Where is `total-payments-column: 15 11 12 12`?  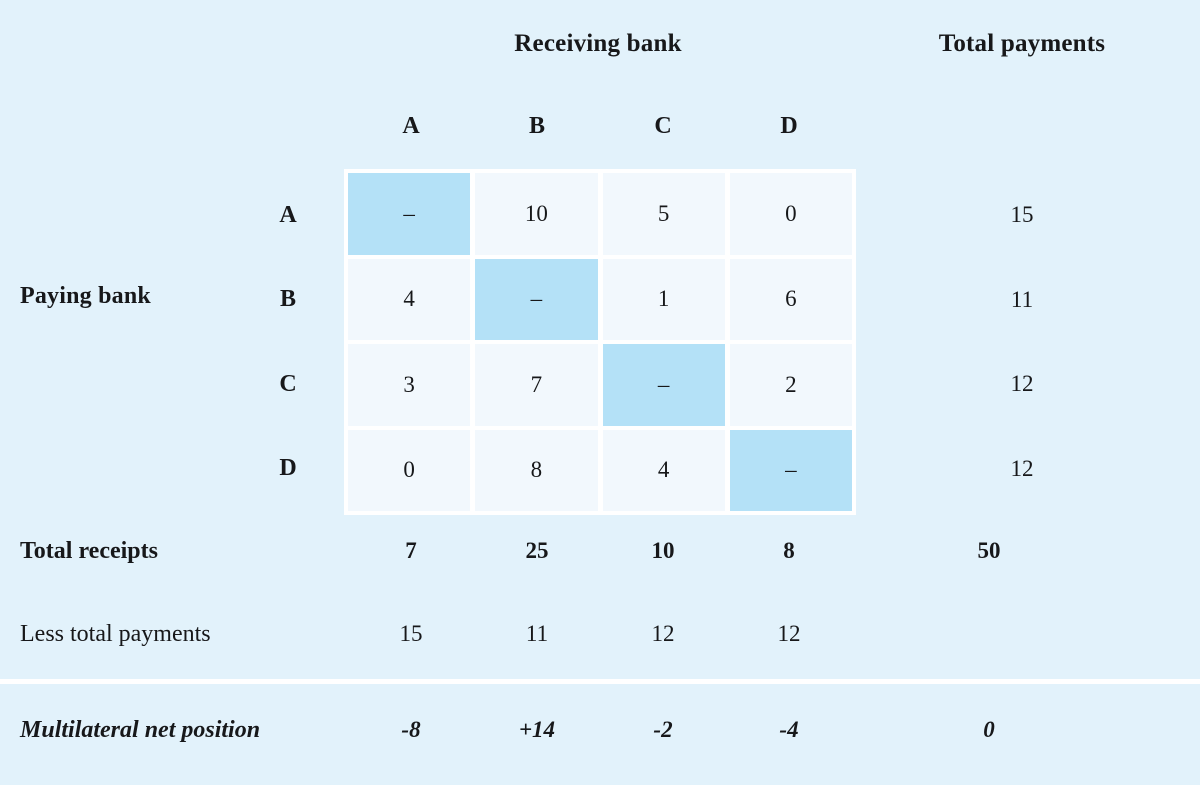 total-payments-column: 15 11 12 12 is located at coordinates (1022, 342).